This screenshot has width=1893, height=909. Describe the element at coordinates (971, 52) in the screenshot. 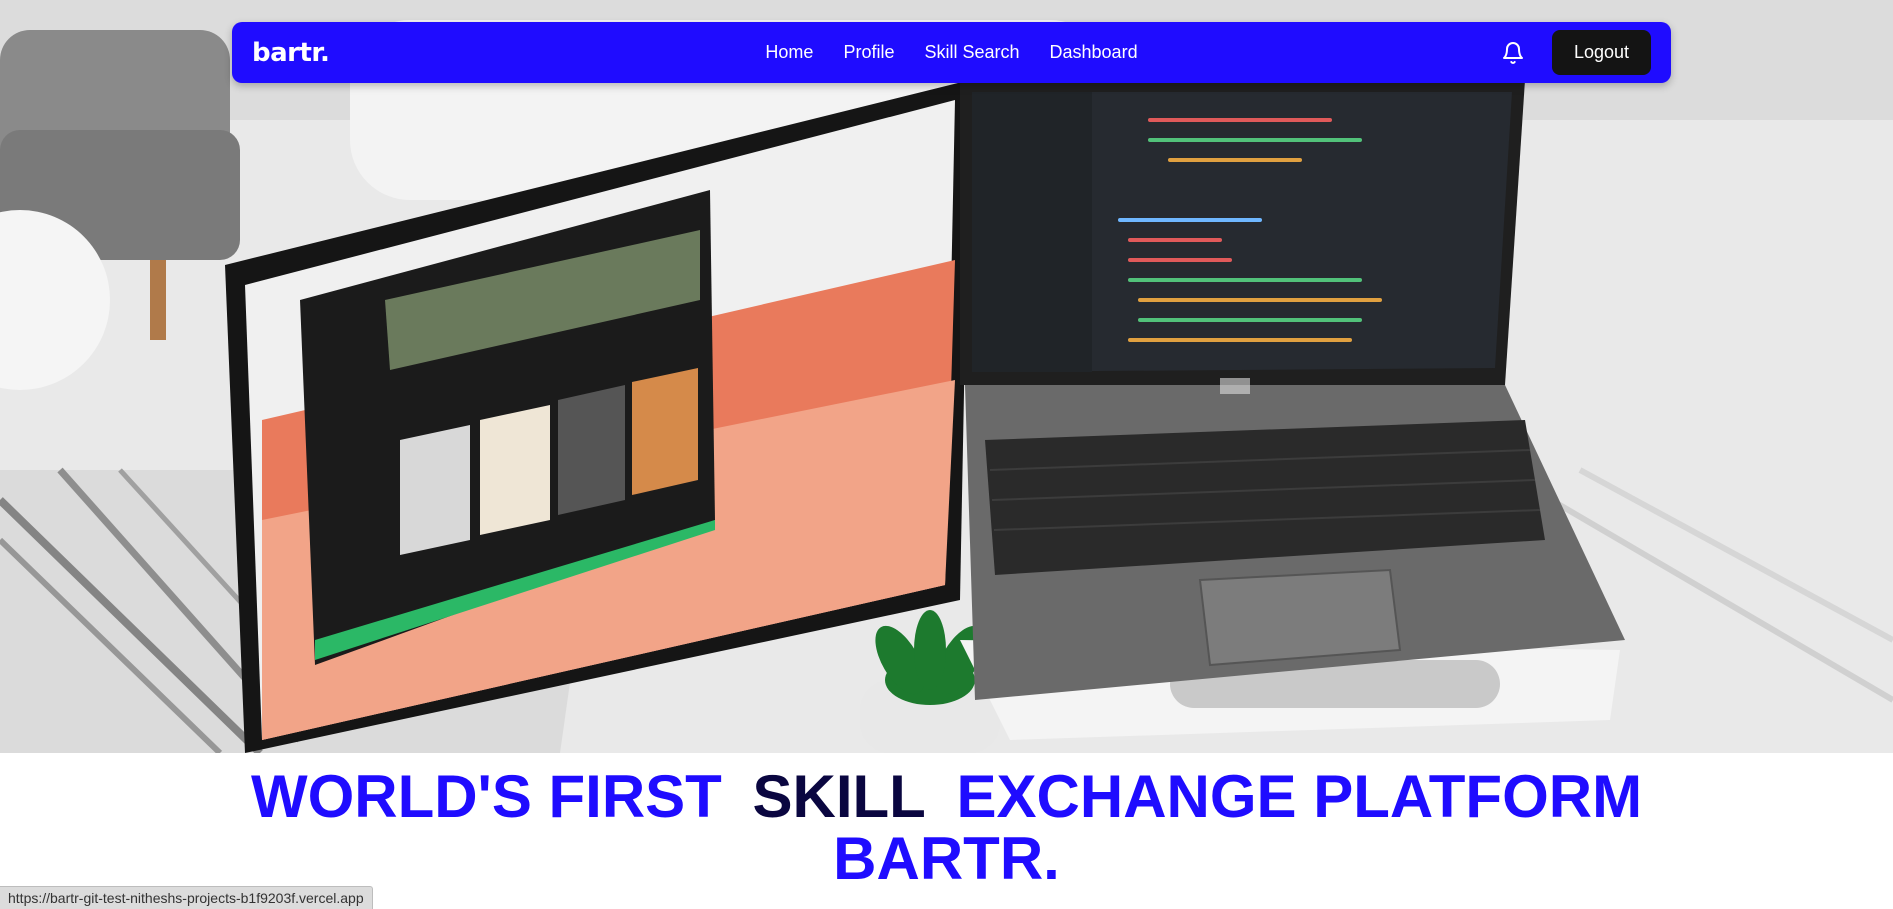

I see `nav-link-skill-search: Skill Search` at that location.